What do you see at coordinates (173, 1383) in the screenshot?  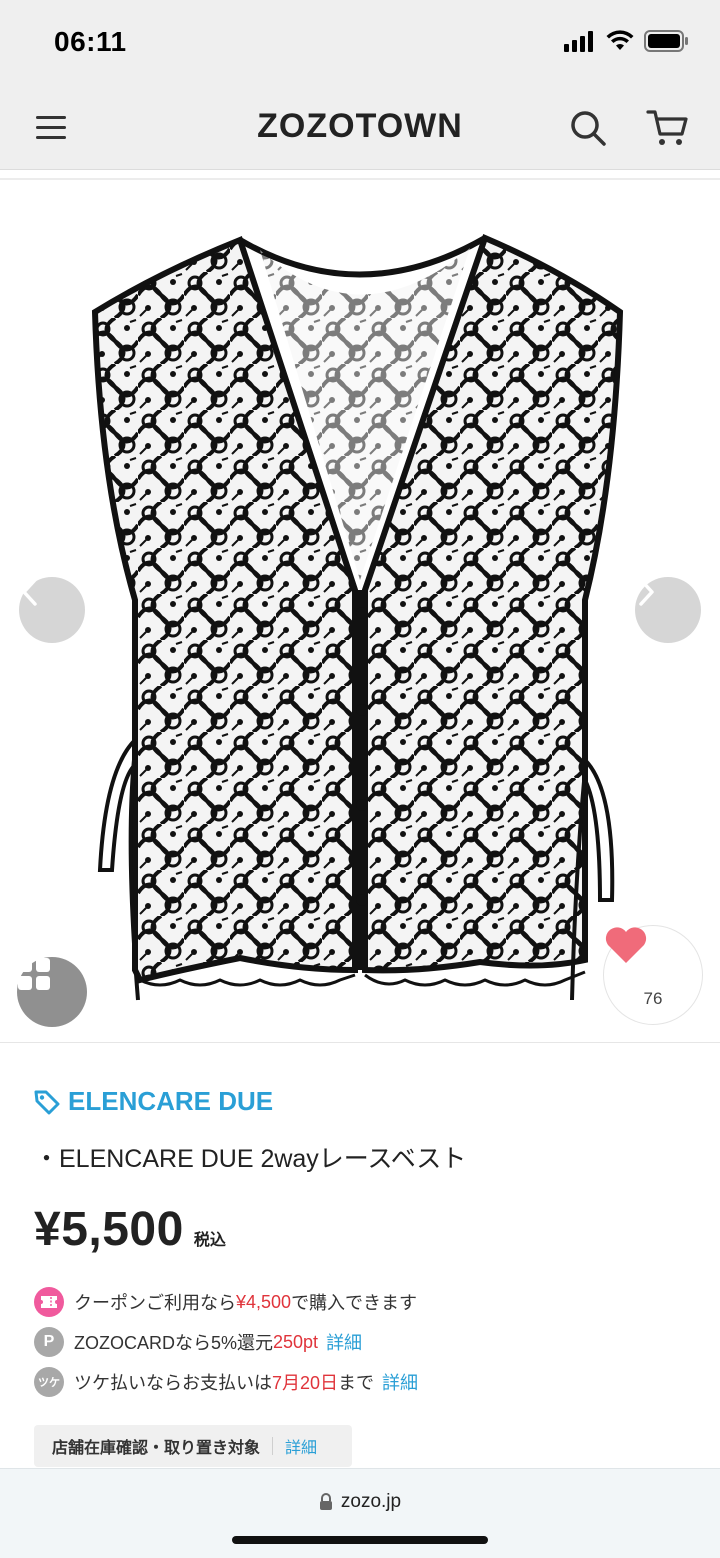 I see `tsuke-text: ツケ払いならお支払いは` at bounding box center [173, 1383].